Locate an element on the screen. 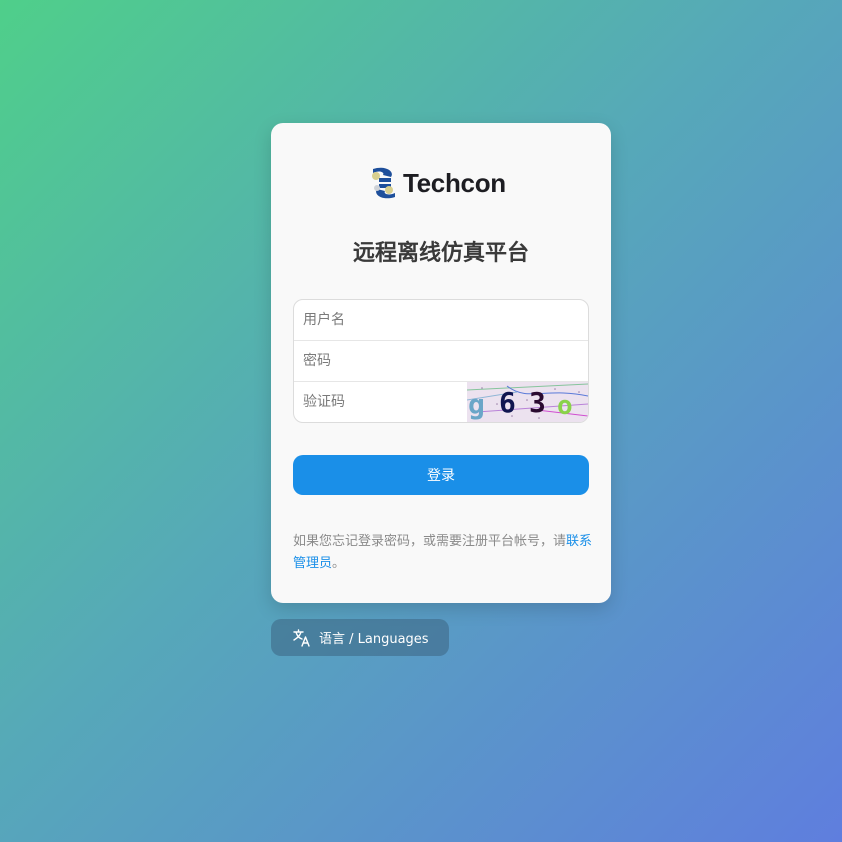 The height and width of the screenshot is (842, 842). captcha-row: g 6 3 o is located at coordinates (441, 402).